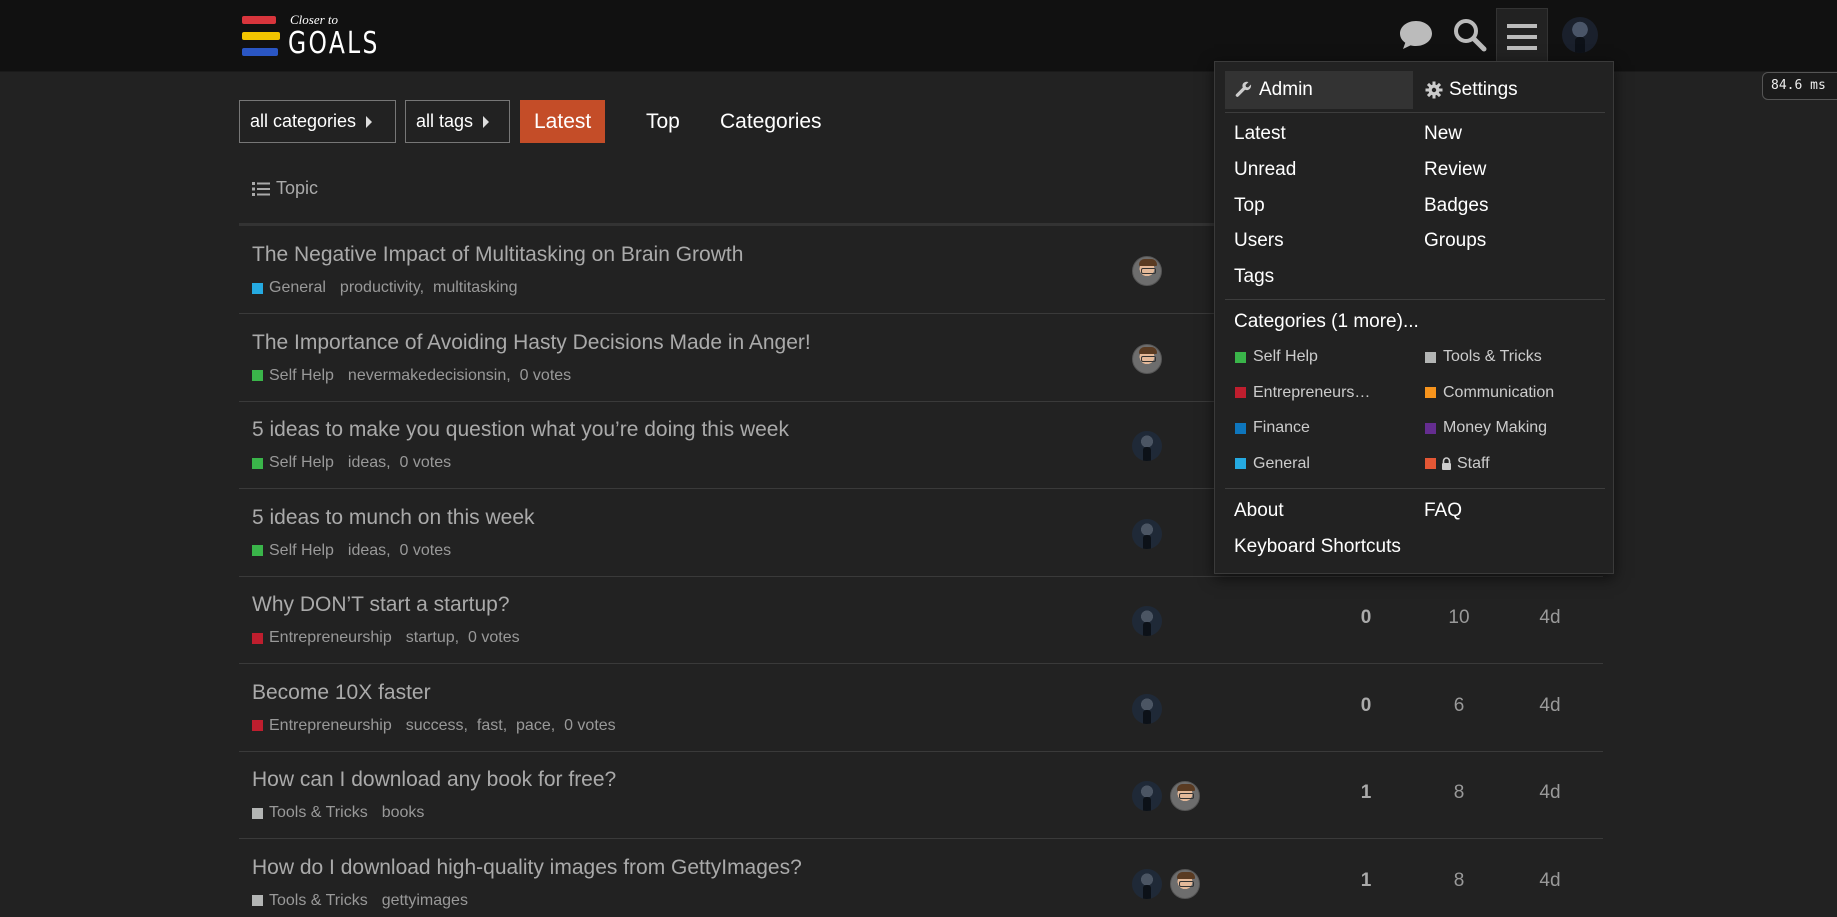 The height and width of the screenshot is (917, 1837). What do you see at coordinates (430, 637) in the screenshot?
I see `topic-tag: startup` at bounding box center [430, 637].